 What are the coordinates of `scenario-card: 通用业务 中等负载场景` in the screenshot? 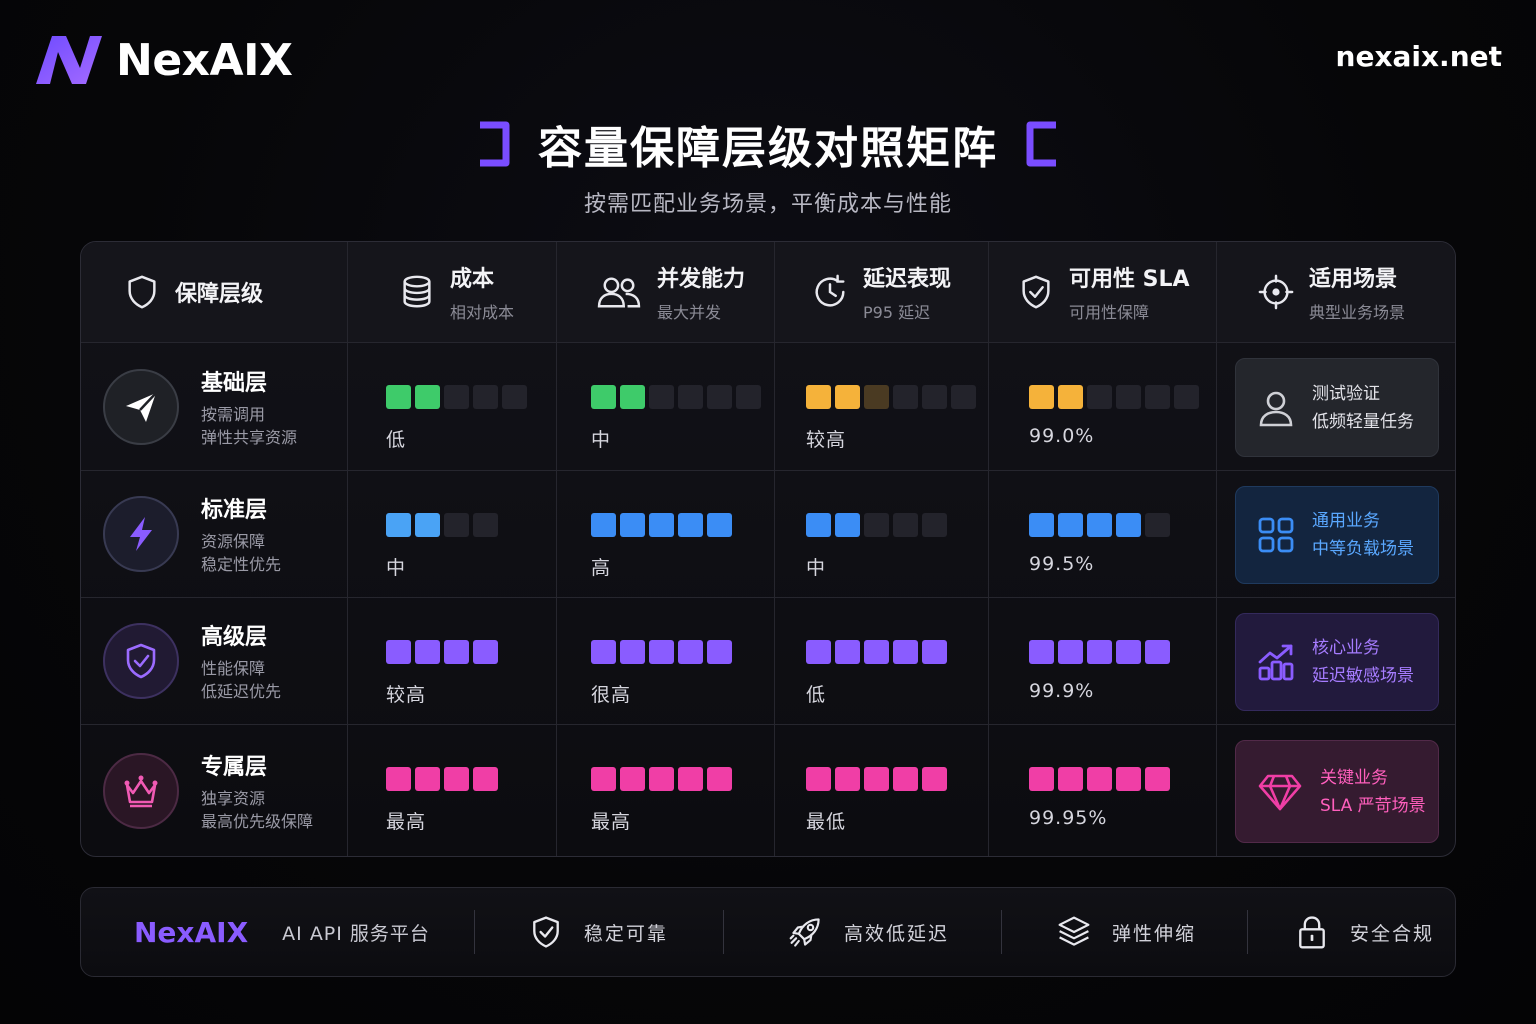 It's located at (1337, 535).